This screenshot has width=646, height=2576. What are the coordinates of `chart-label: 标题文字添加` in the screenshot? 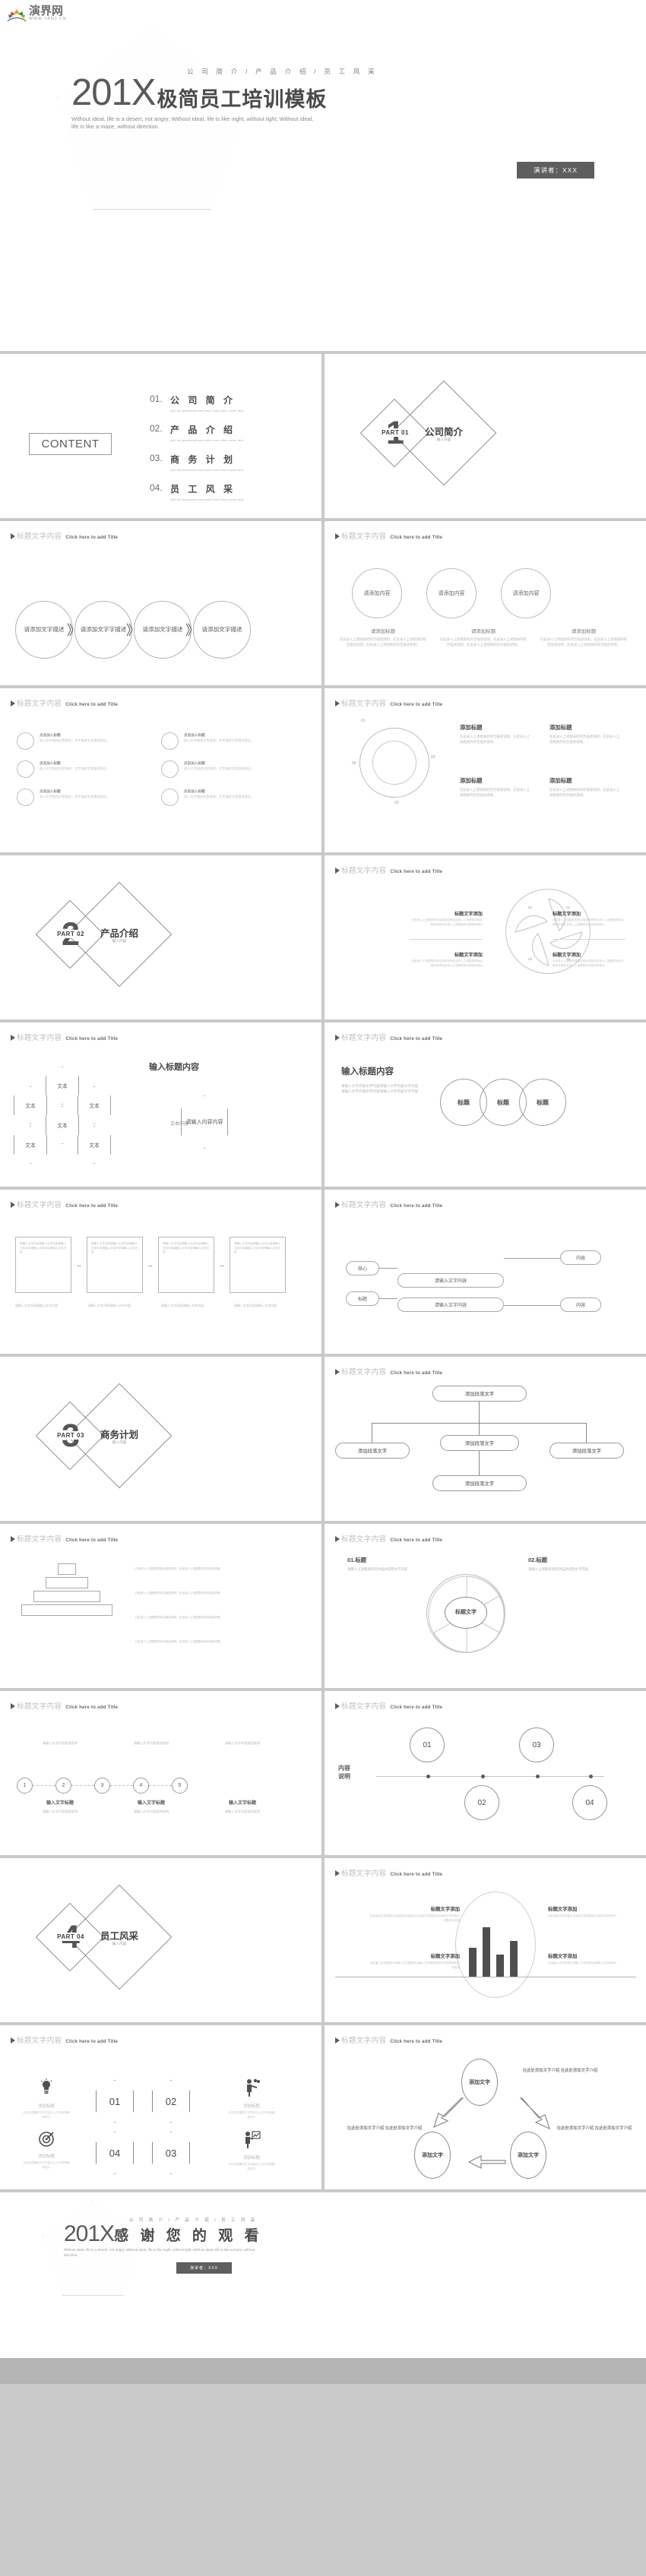 It's located at (563, 1956).